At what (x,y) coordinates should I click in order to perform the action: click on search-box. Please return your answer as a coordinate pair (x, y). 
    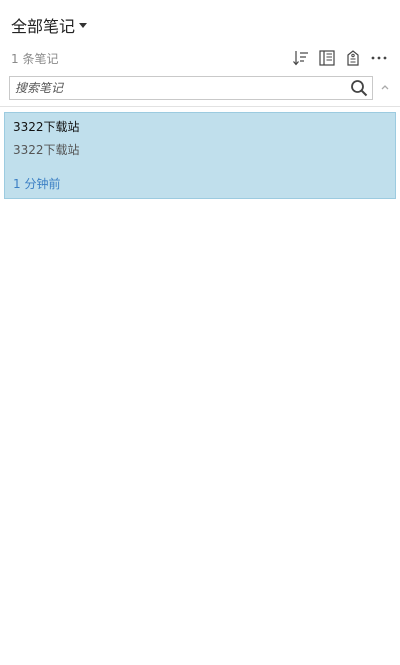
    Looking at the image, I should click on (191, 88).